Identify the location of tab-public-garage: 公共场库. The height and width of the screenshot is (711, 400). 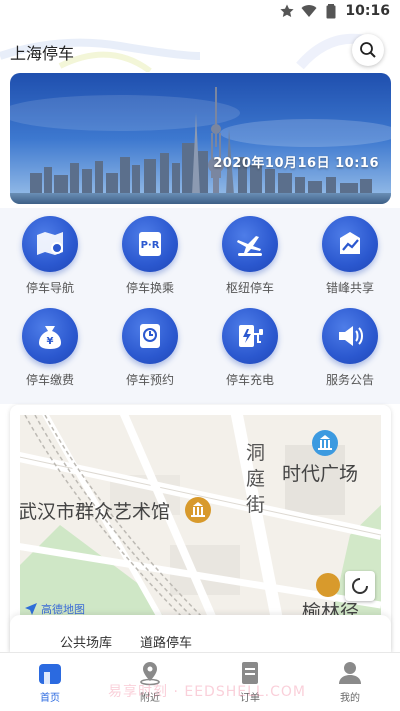
(86, 641).